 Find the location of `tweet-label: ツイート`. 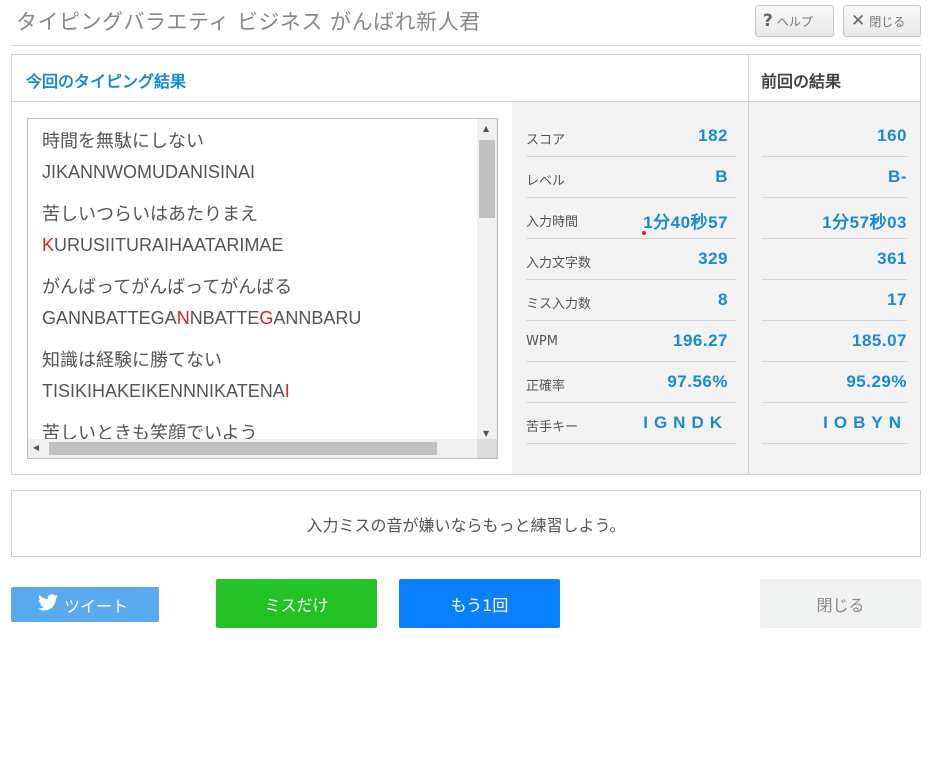

tweet-label: ツイート is located at coordinates (96, 606).